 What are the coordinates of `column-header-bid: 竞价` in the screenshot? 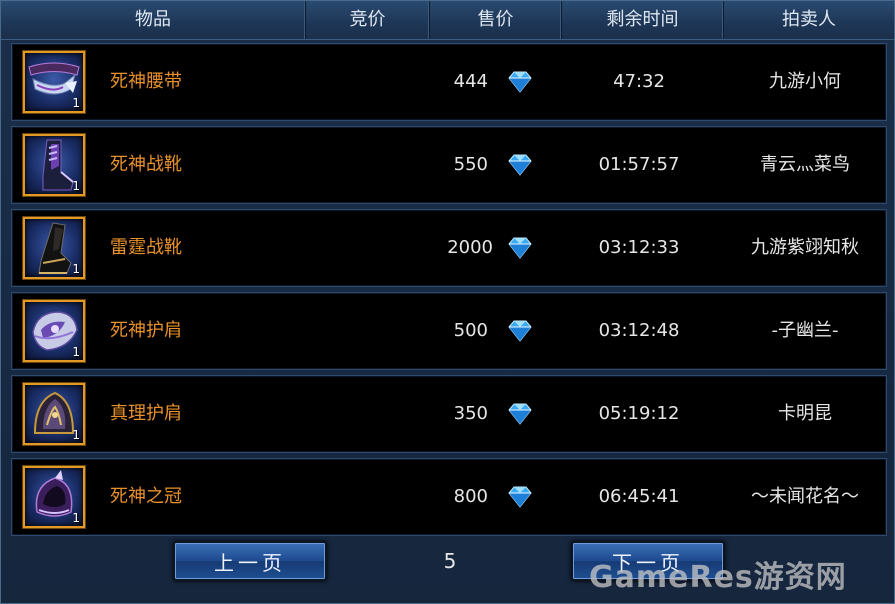 It's located at (368, 20).